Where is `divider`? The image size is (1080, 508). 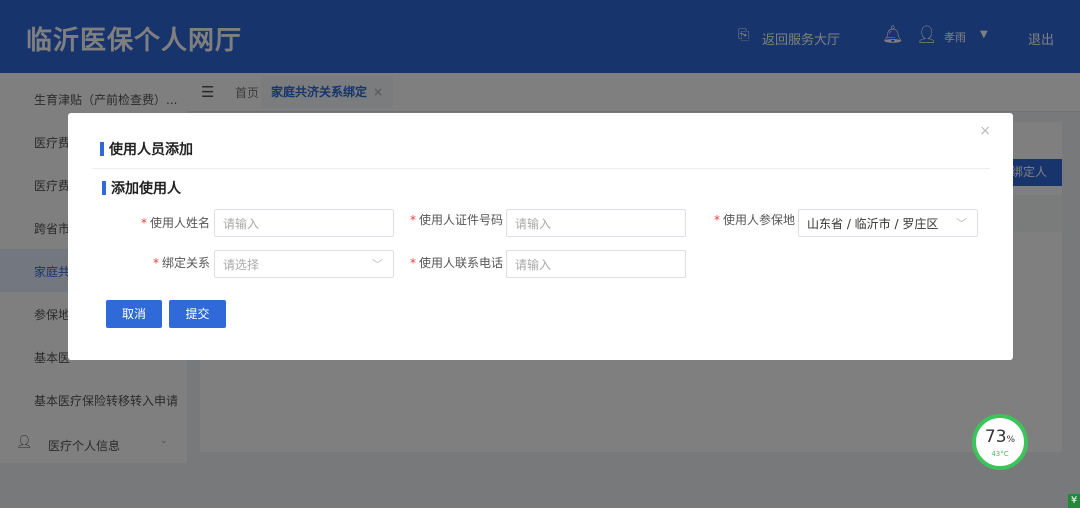
divider is located at coordinates (541, 168).